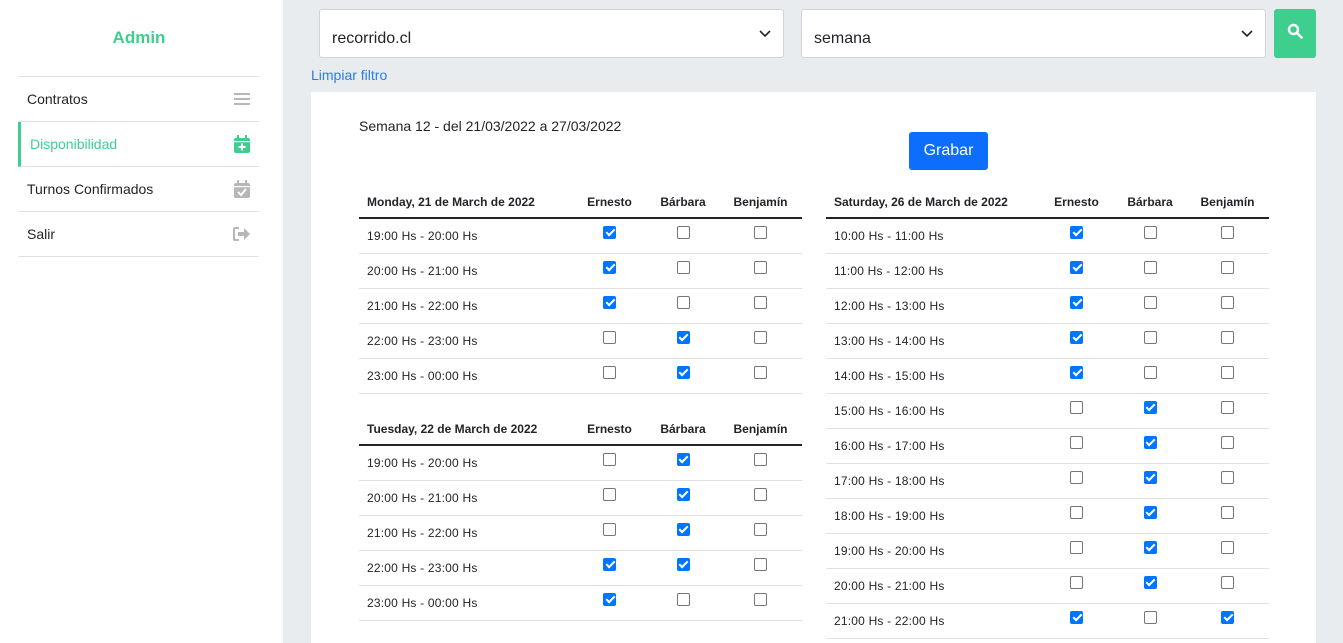 Image resolution: width=1343 pixels, height=643 pixels. I want to click on table-row: 16:00 Hs - 17:00 Hs, so click(1047, 446).